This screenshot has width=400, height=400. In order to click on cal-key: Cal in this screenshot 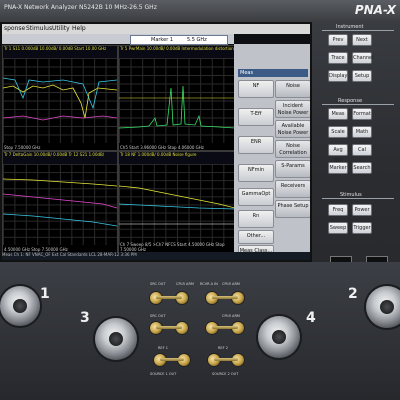, I will do `click(362, 150)`.